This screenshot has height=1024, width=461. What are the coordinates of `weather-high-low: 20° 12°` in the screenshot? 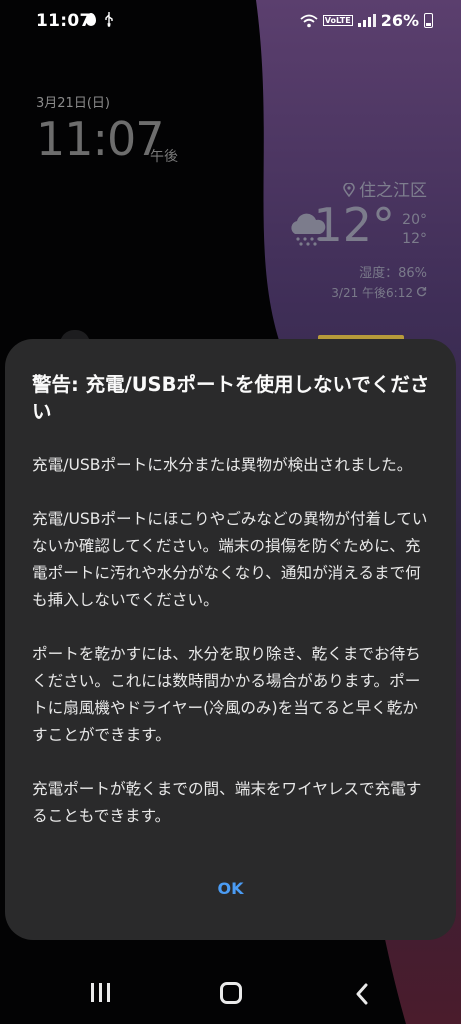 It's located at (414, 230).